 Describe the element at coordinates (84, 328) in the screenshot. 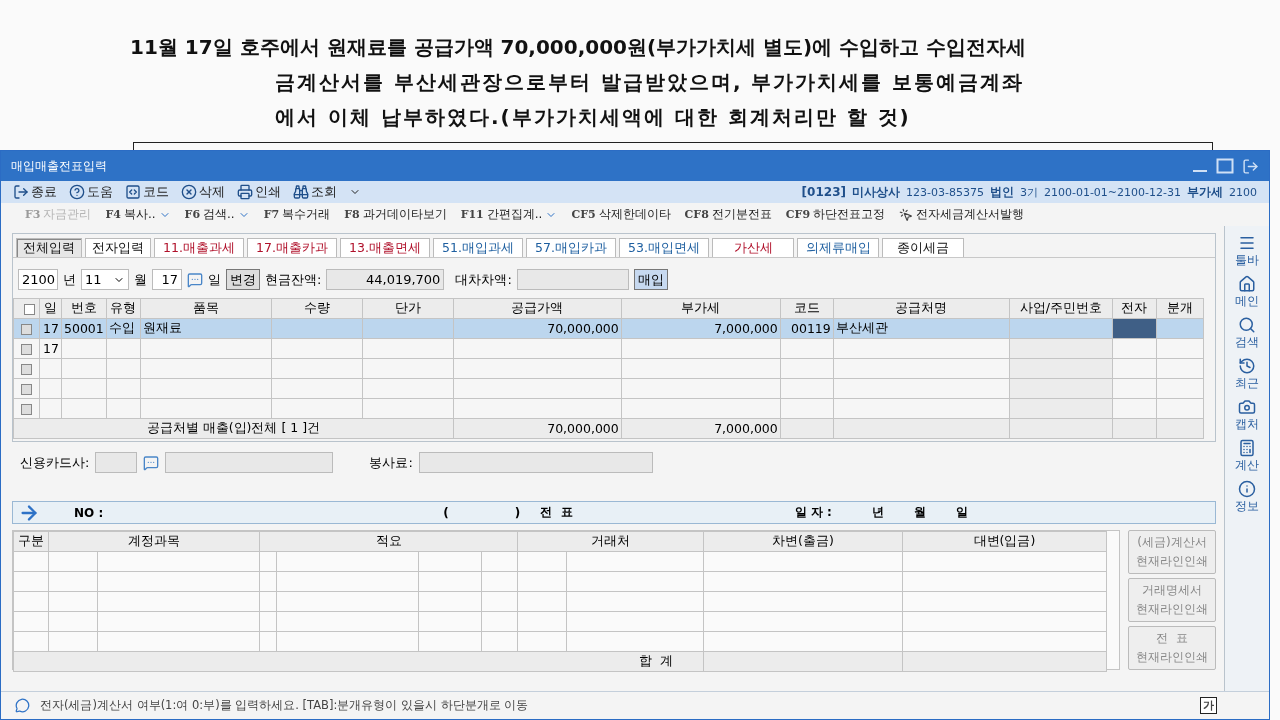

I see `table-cell: 50001` at that location.